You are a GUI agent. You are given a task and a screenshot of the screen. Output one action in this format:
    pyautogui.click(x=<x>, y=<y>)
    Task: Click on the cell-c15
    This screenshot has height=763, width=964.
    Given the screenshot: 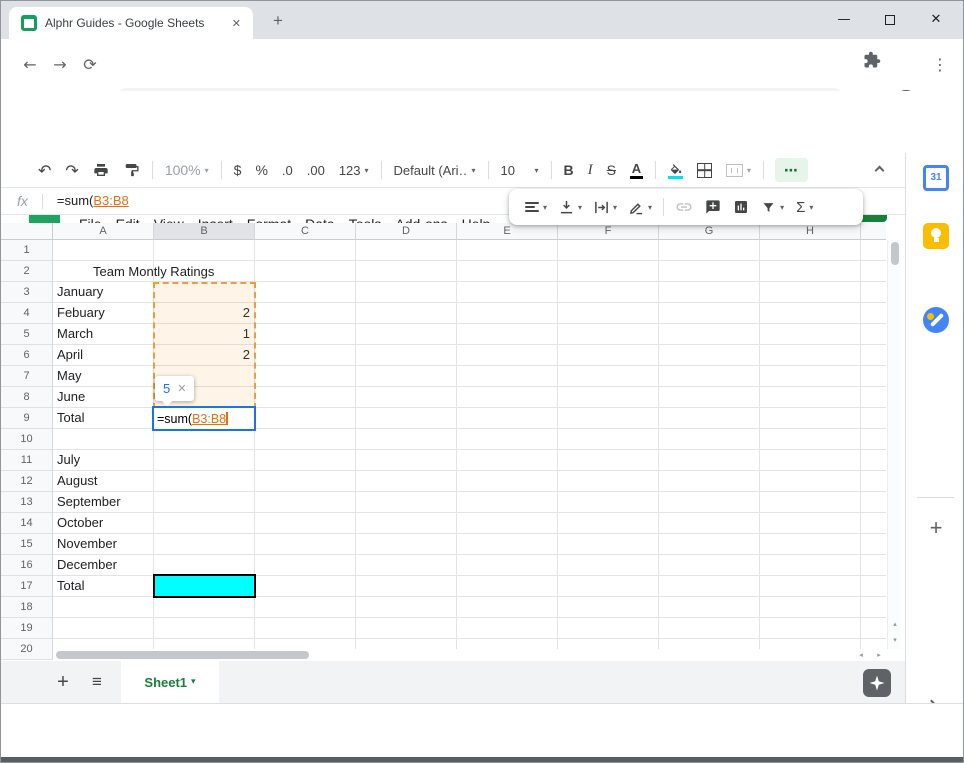 What is the action you would take?
    pyautogui.click(x=305, y=544)
    